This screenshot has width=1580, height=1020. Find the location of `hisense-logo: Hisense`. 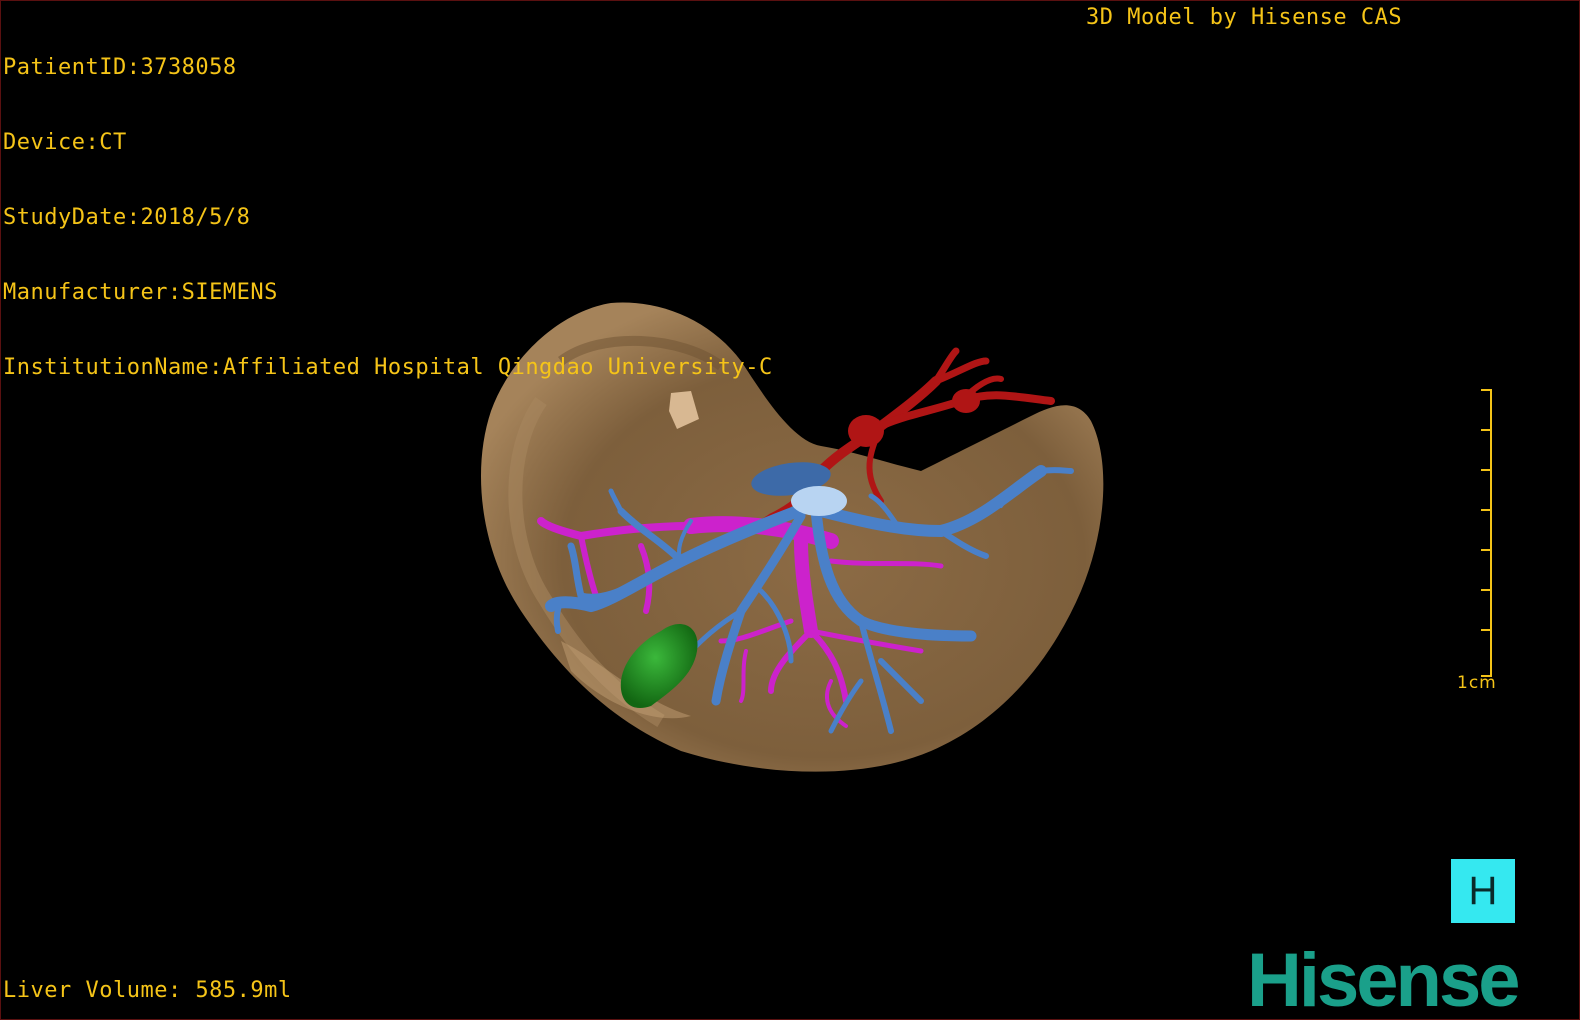

hisense-logo: Hisense is located at coordinates (1383, 979).